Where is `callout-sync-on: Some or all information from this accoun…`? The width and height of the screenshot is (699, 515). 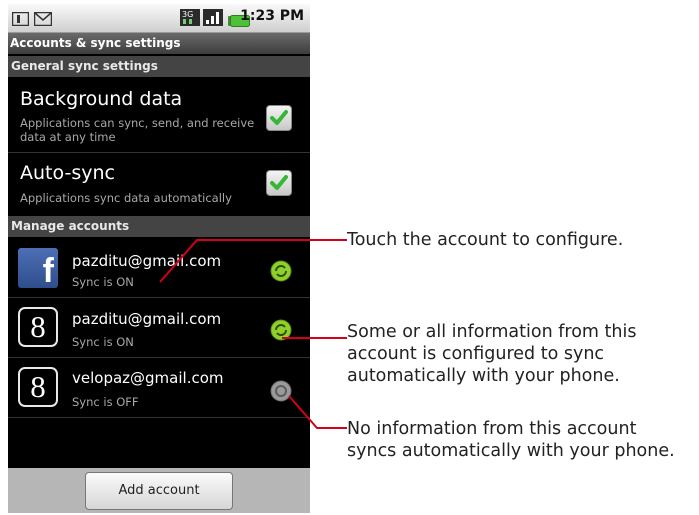 callout-sync-on: Some or all information from this accoun… is located at coordinates (491, 354).